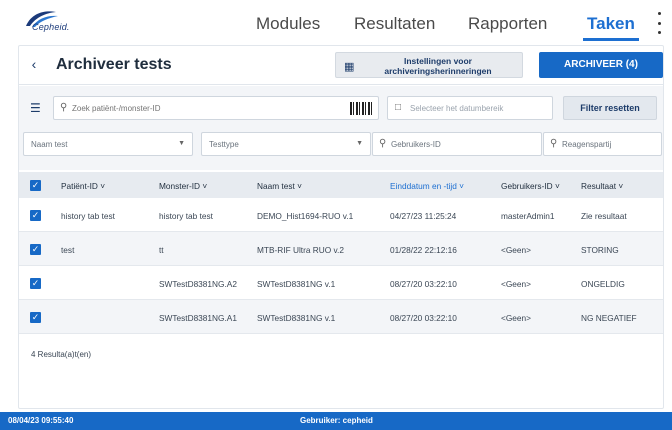 Image resolution: width=672 pixels, height=430 pixels. I want to click on cepheid-logo: Cepheid., so click(62, 23).